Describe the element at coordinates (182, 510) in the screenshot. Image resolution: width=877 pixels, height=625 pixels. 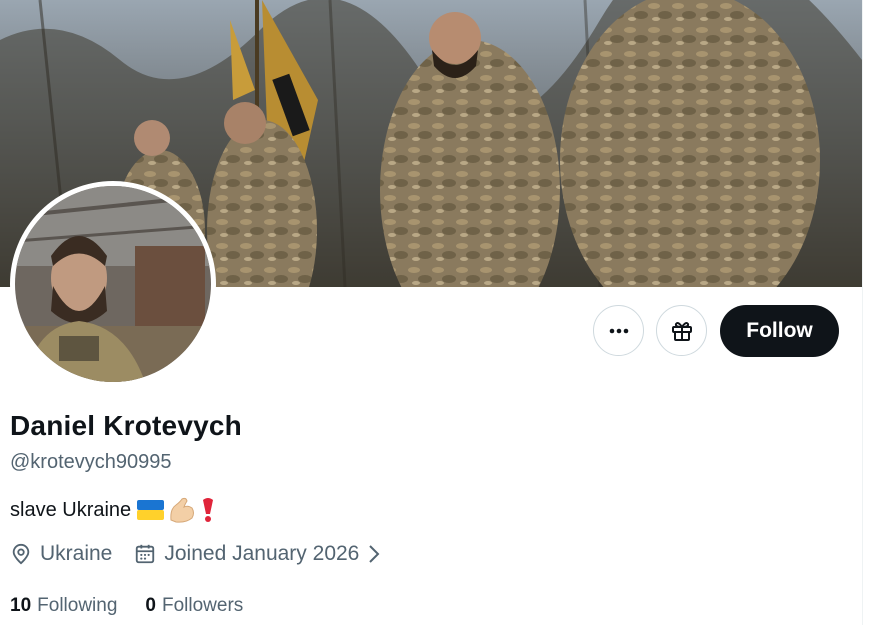
I see `flexed-biceps-icon` at that location.